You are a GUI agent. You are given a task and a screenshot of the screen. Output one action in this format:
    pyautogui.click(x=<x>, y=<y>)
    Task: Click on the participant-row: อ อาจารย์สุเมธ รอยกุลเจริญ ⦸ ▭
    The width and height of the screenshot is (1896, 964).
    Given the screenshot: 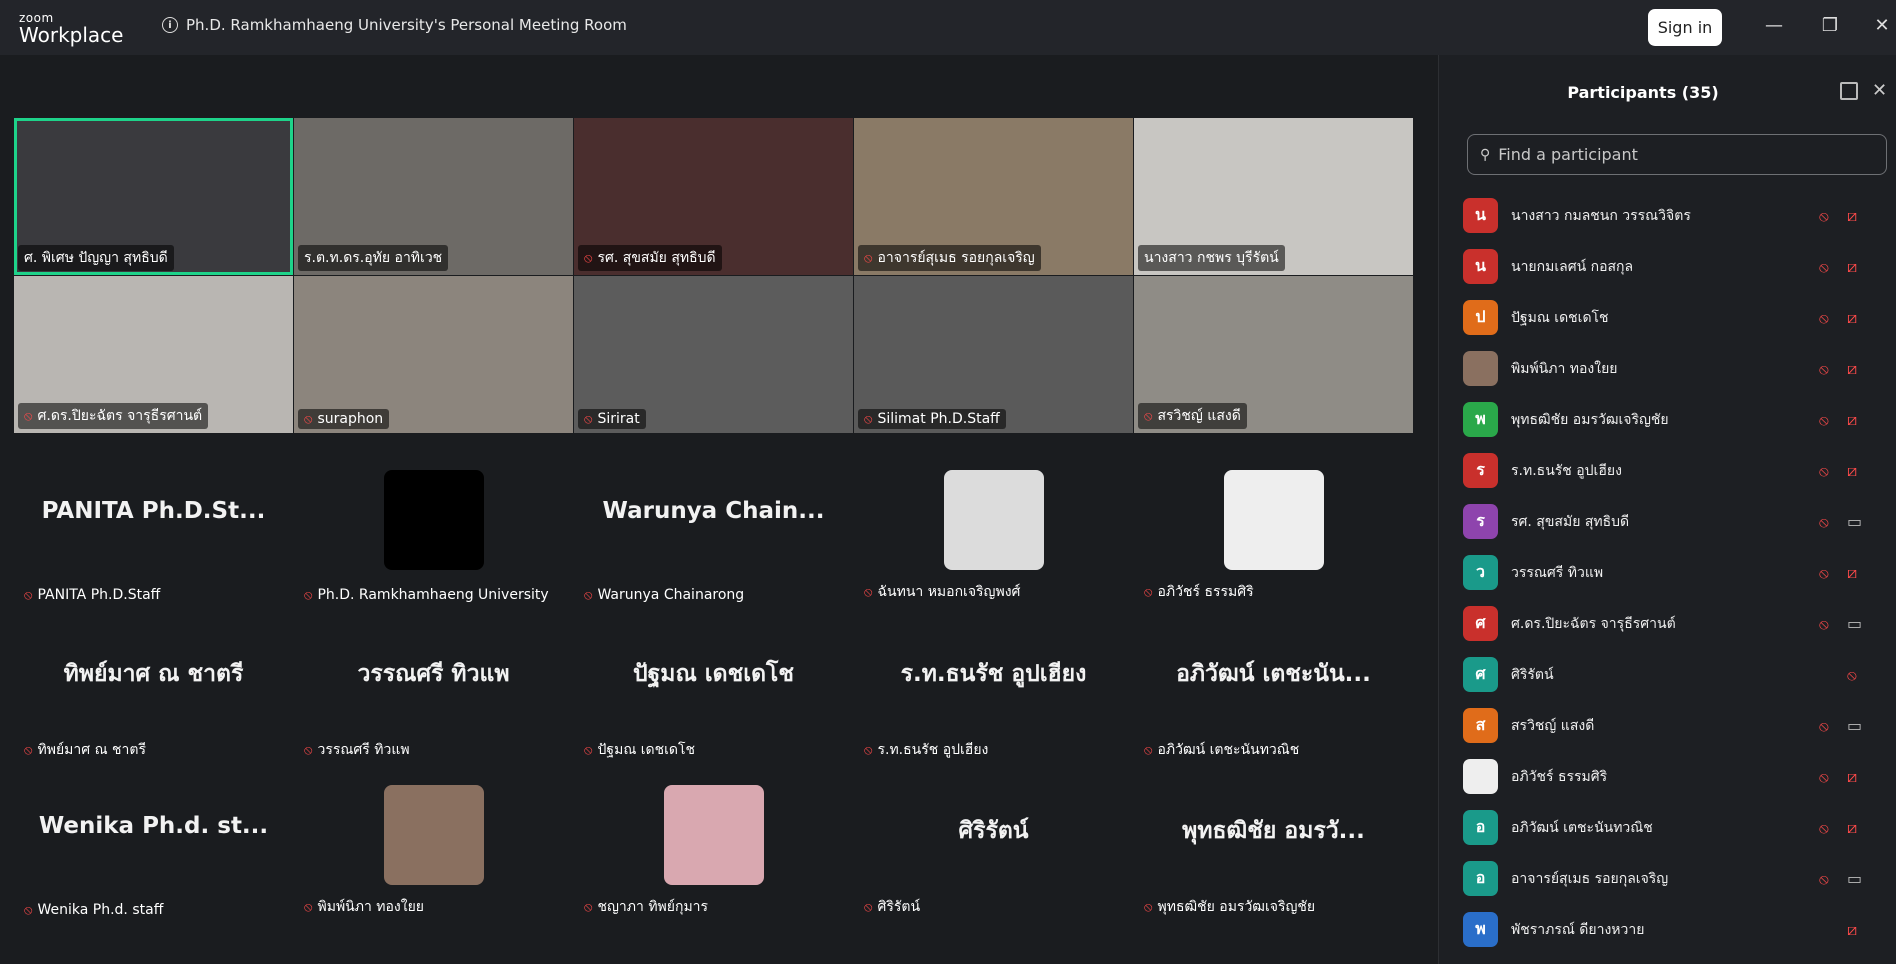 What is the action you would take?
    pyautogui.click(x=1667, y=878)
    